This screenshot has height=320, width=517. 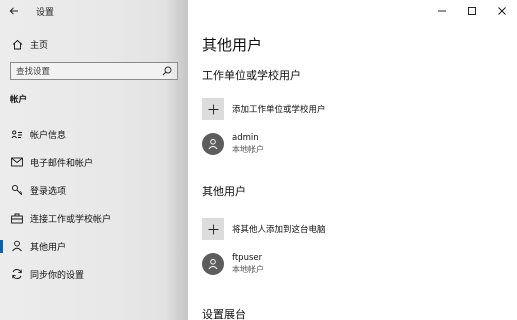 I want to click on minimize-button, so click(x=442, y=11).